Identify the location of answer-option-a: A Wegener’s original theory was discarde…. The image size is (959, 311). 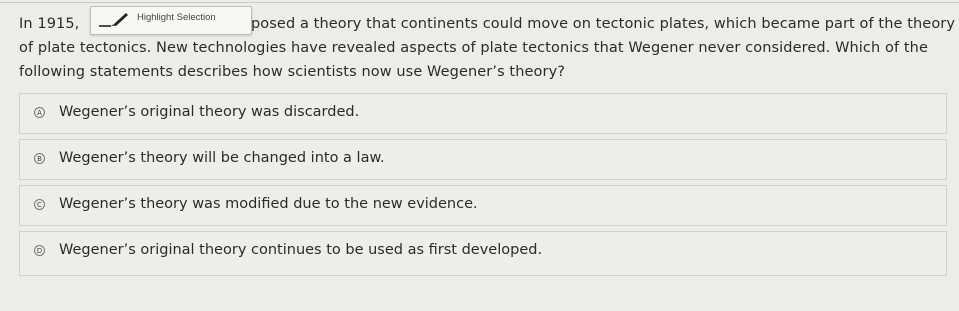
(483, 113).